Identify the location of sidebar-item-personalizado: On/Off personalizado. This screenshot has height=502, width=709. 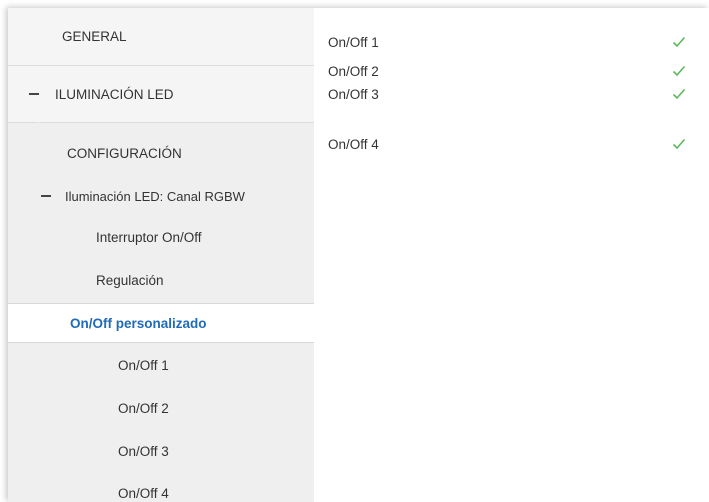
(161, 323).